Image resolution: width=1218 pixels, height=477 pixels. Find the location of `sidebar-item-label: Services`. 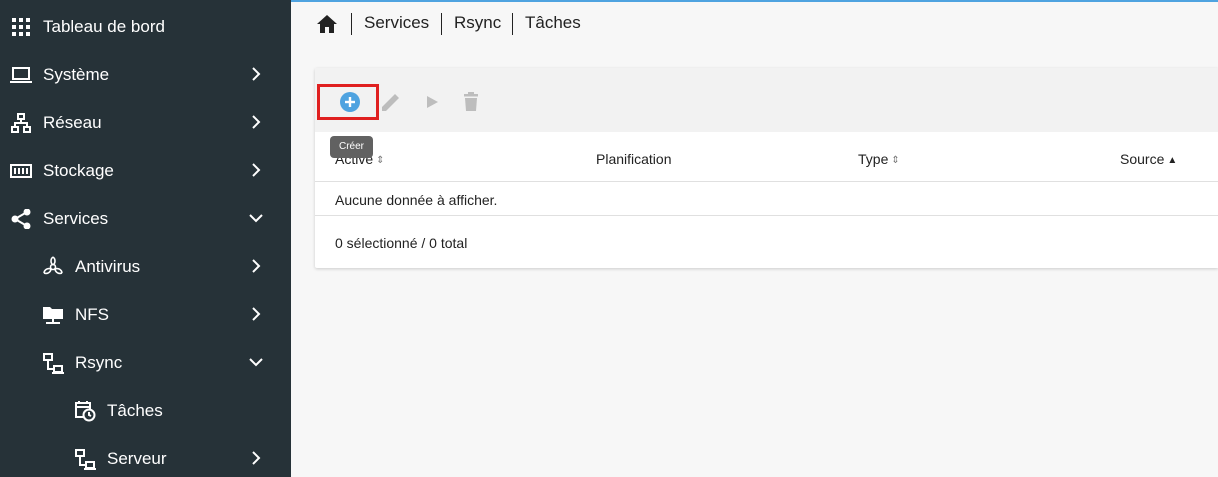

sidebar-item-label: Services is located at coordinates (76, 218).